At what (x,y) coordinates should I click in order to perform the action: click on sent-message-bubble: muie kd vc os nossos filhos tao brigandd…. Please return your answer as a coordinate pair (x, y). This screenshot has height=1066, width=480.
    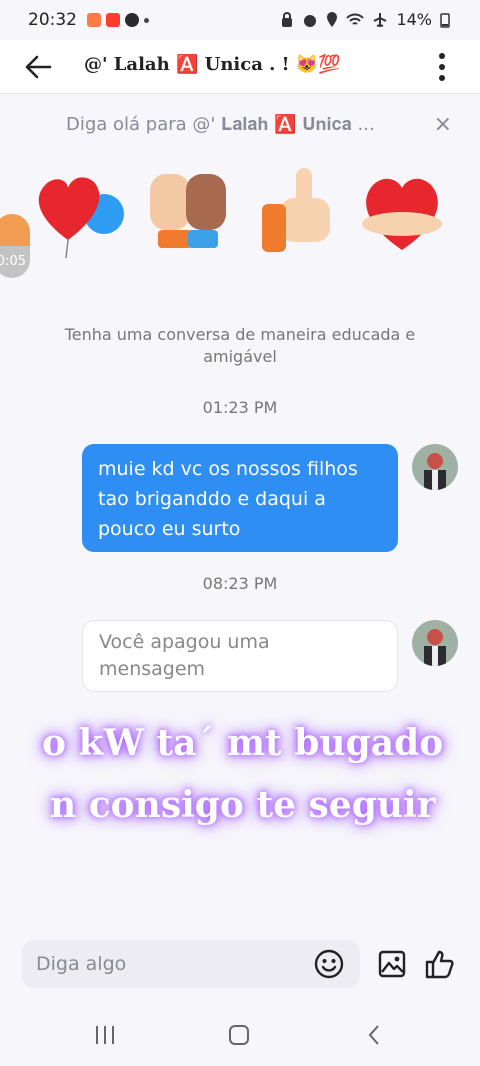
    Looking at the image, I should click on (240, 498).